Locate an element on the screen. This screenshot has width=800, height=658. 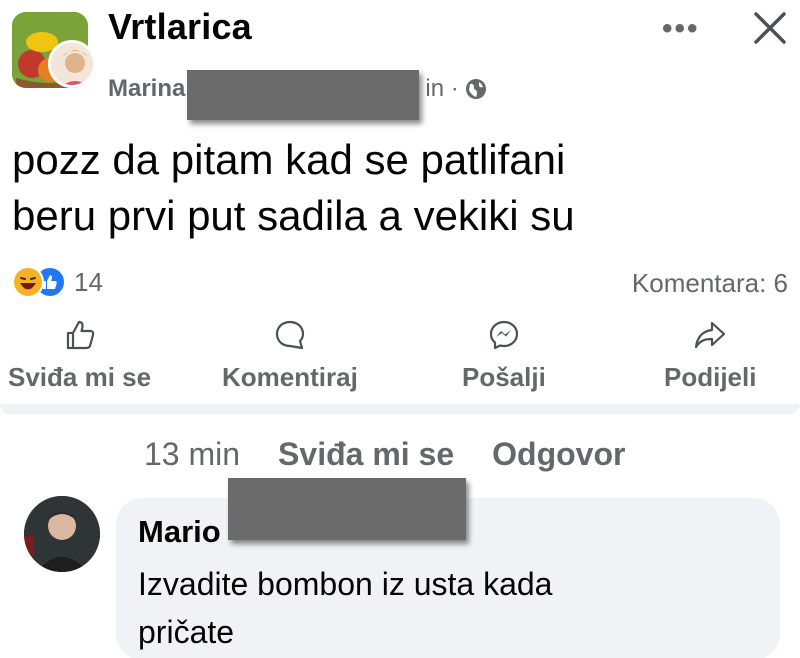
share-label: Podijeli is located at coordinates (710, 377).